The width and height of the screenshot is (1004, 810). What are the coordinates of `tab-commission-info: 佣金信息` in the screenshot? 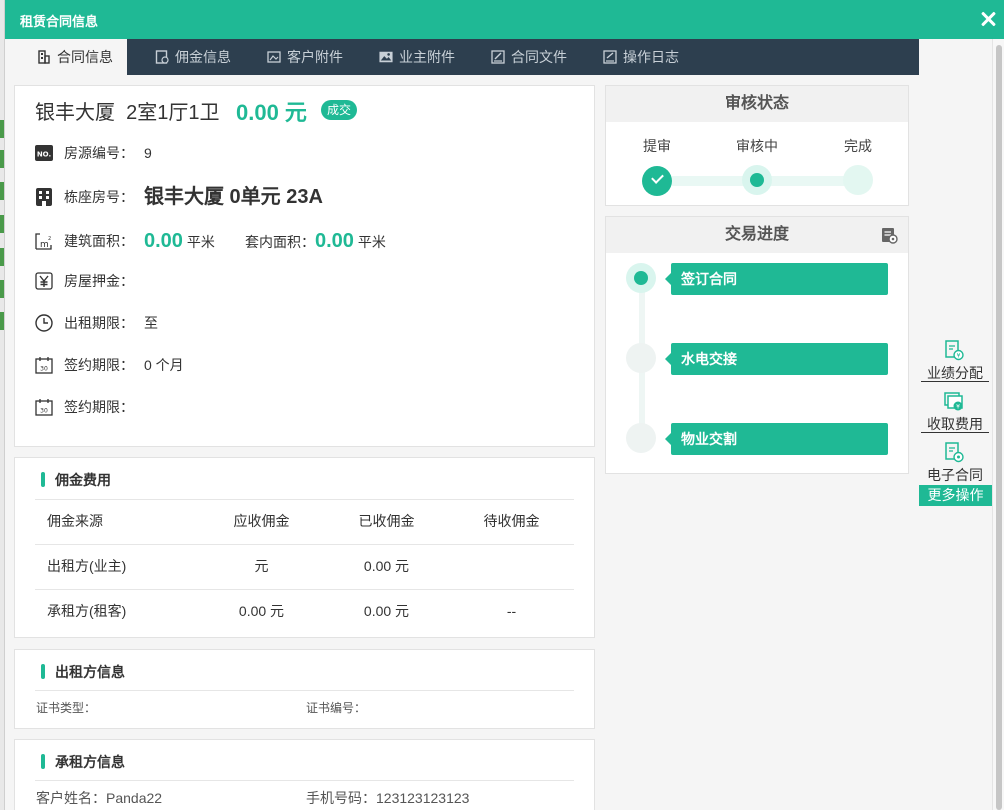 It's located at (192, 57).